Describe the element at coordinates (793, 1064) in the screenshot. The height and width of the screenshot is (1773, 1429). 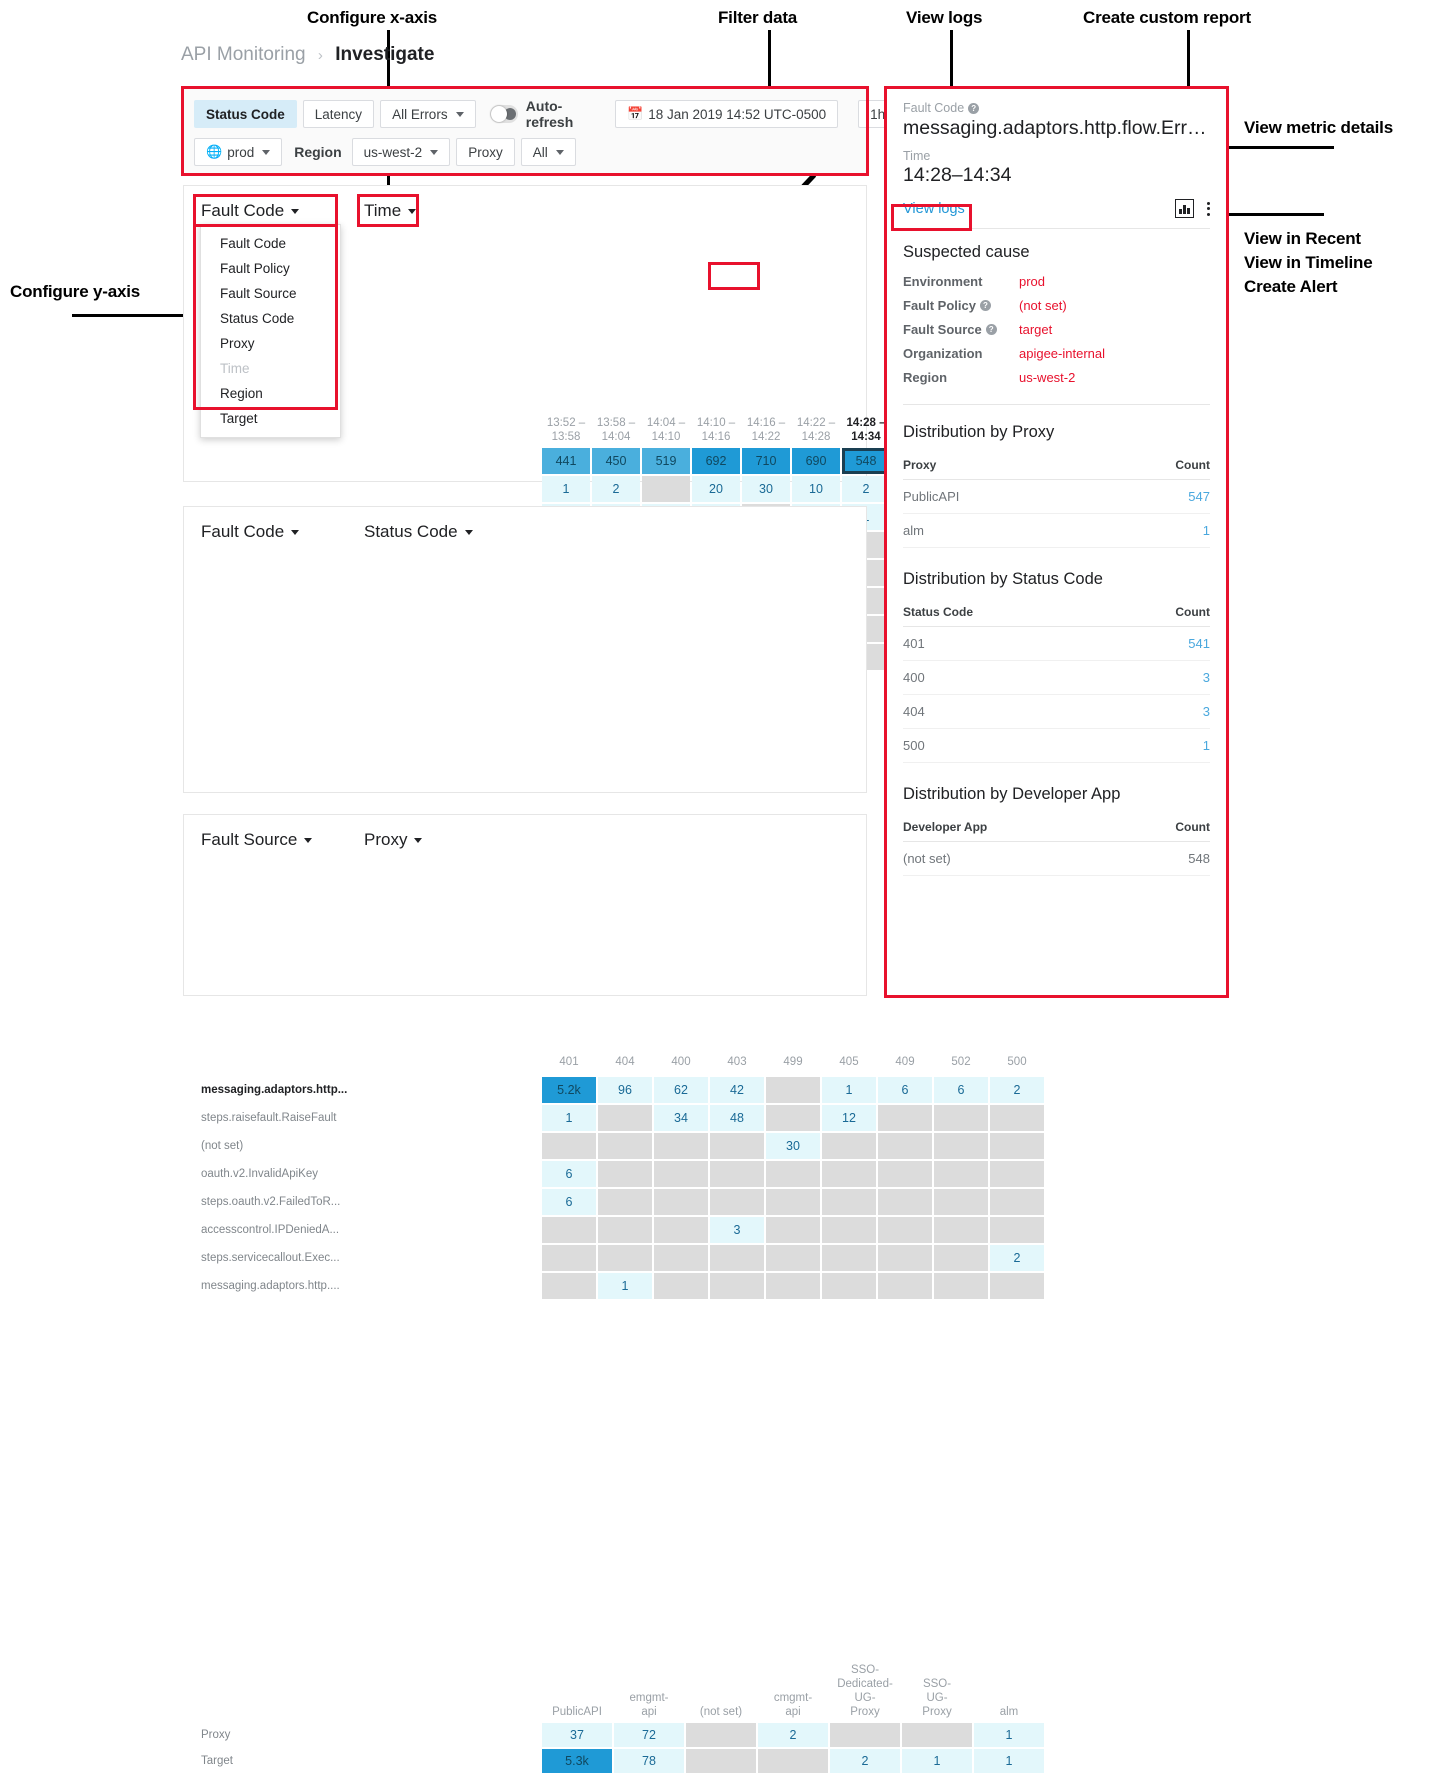
I see `heatmap-column-header: 499` at that location.